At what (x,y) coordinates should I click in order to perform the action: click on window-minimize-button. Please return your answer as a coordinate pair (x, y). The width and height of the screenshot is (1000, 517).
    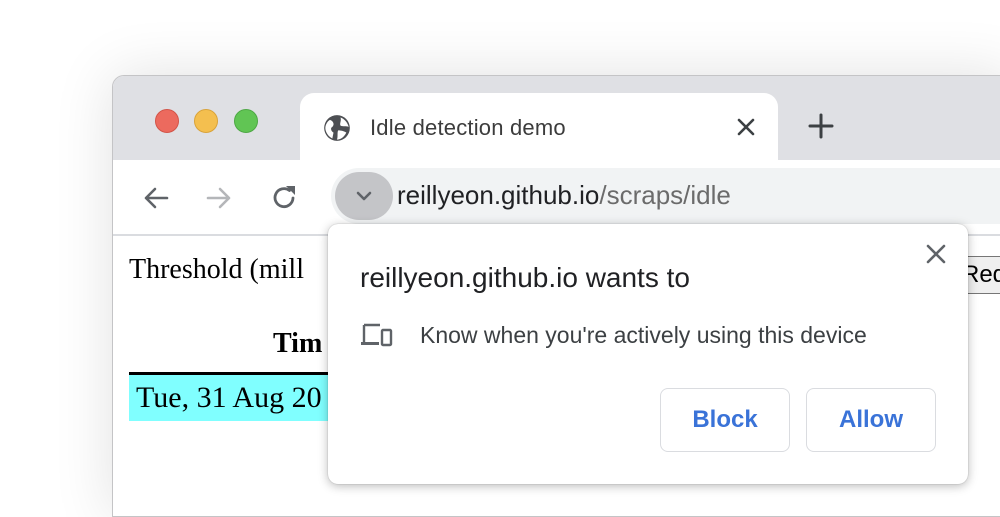
    Looking at the image, I should click on (206, 121).